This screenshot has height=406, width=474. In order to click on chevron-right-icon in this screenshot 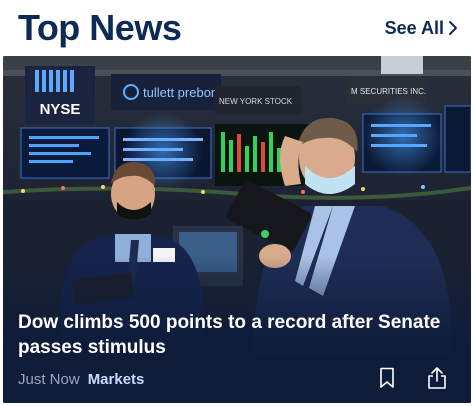, I will do `click(453, 28)`.